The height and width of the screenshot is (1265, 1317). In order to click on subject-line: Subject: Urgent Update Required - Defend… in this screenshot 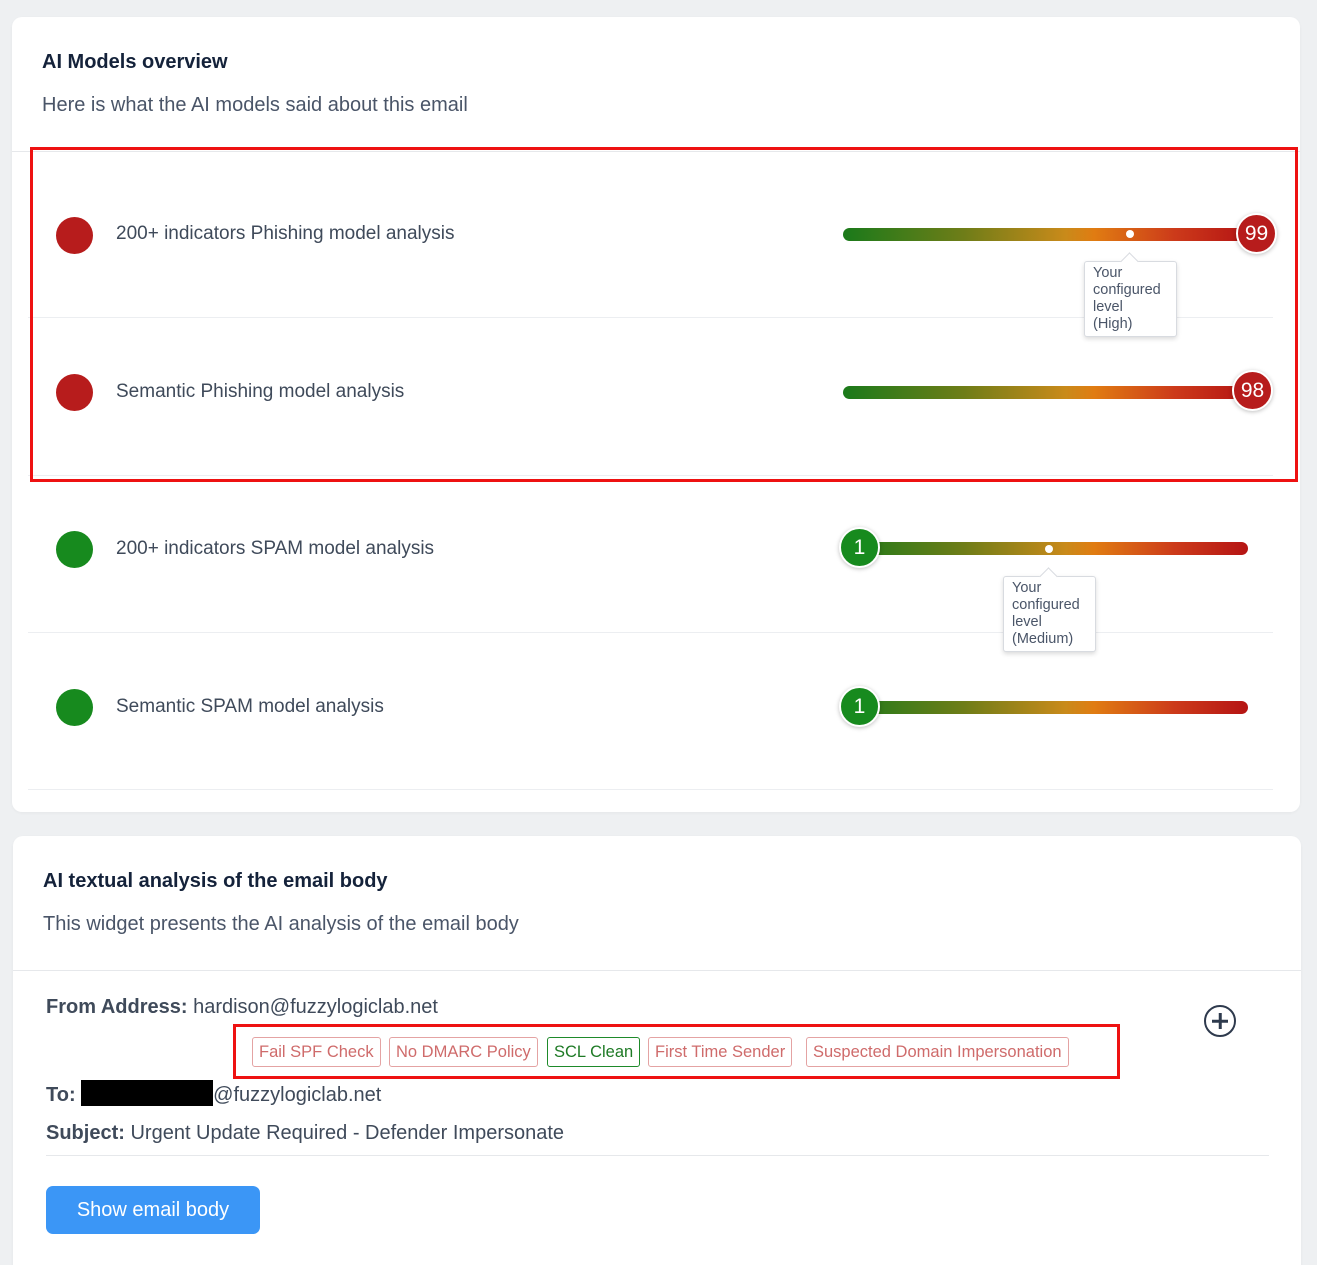, I will do `click(305, 1133)`.